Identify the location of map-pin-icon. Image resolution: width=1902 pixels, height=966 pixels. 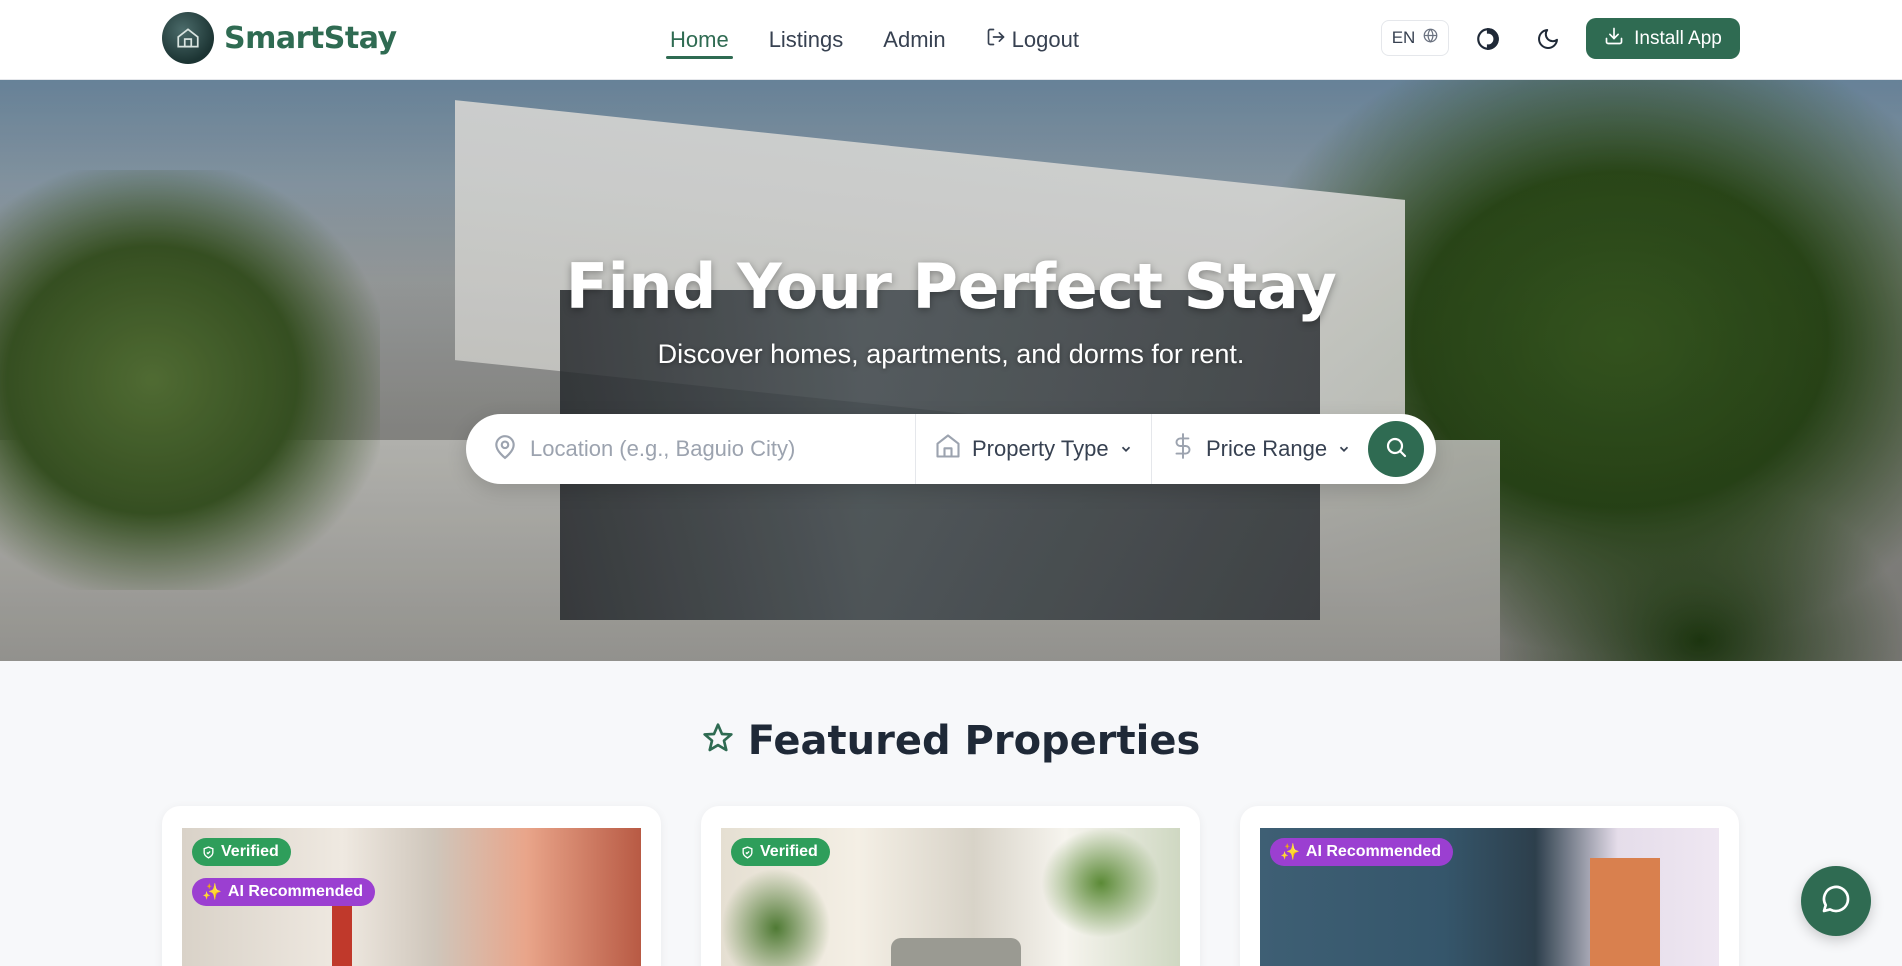
(505, 449).